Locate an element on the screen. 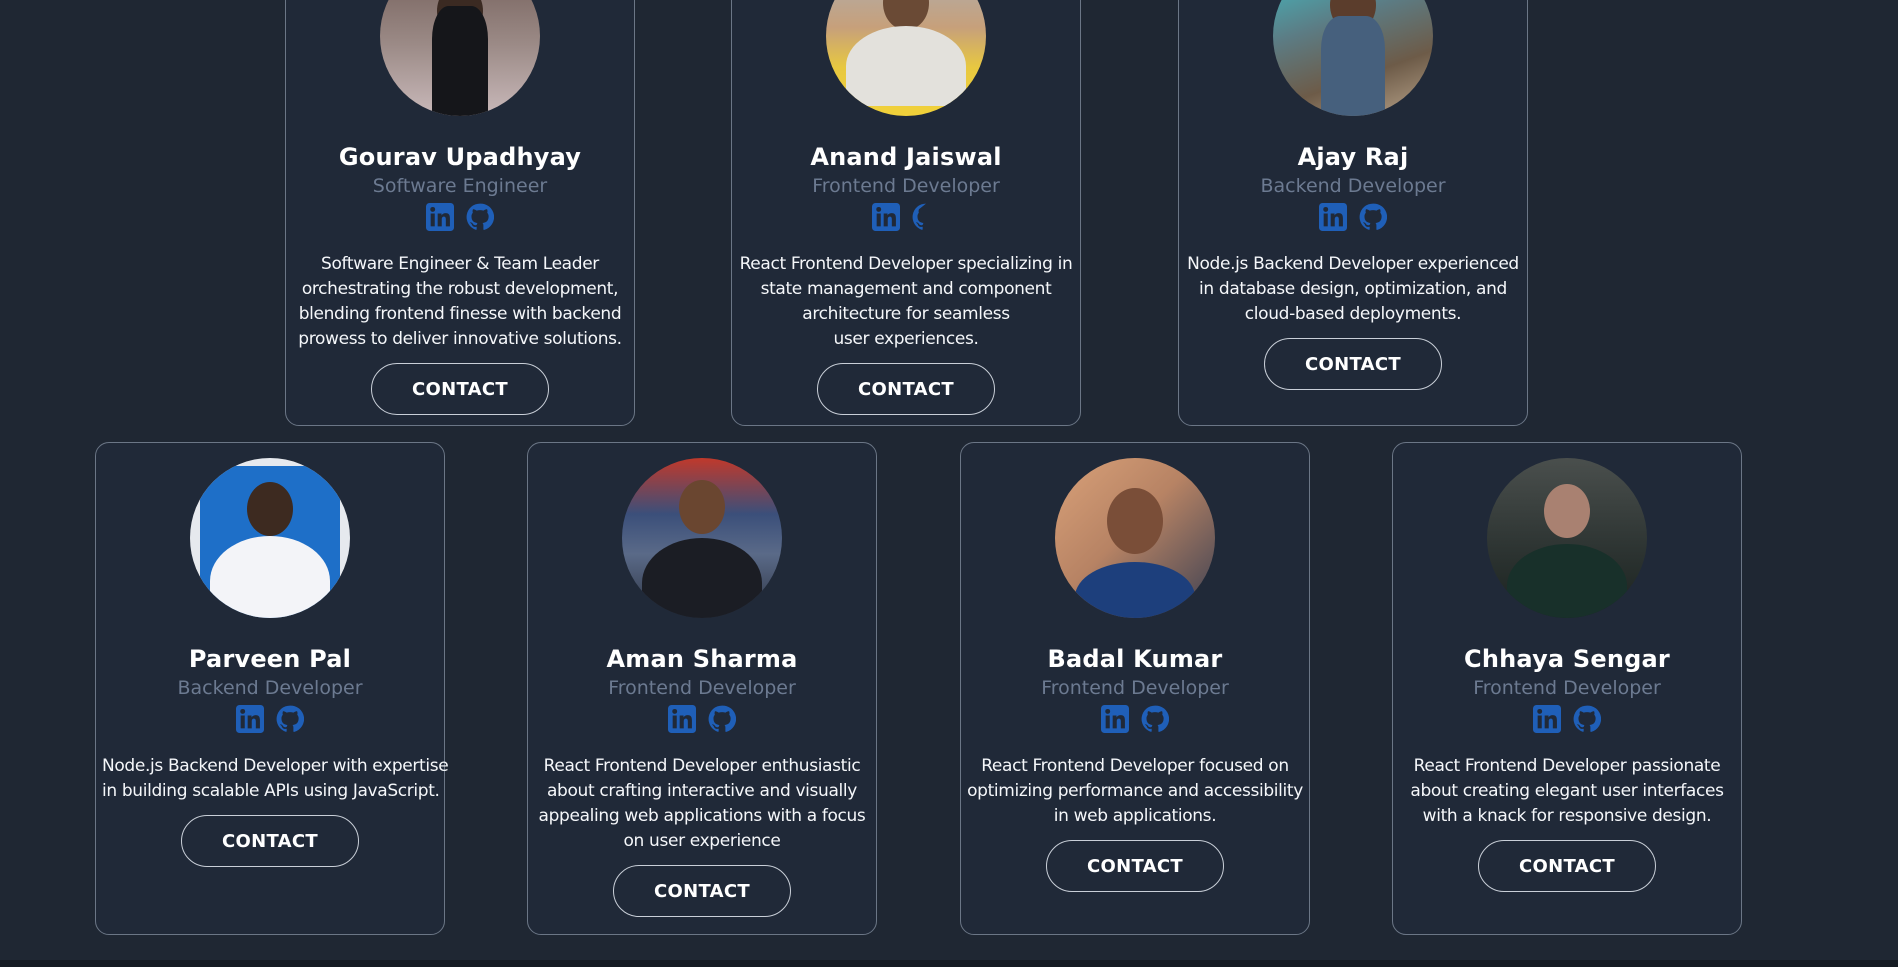  member-name: Badal Kumar is located at coordinates (1135, 659).